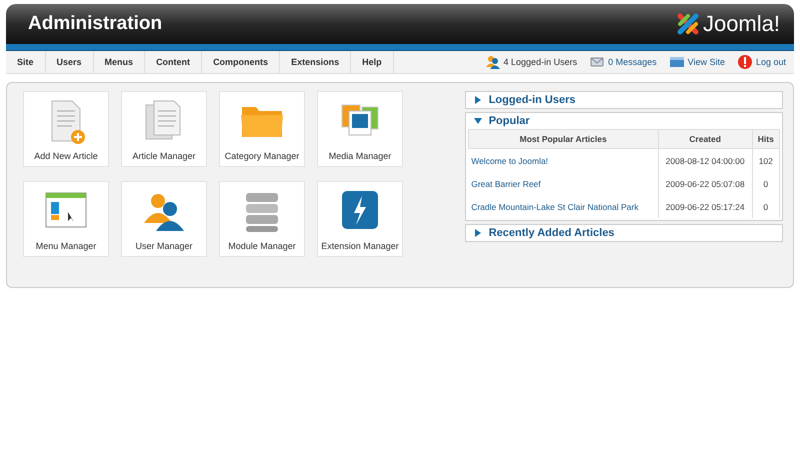  I want to click on article-link: Welcome to Joomla!, so click(509, 161).